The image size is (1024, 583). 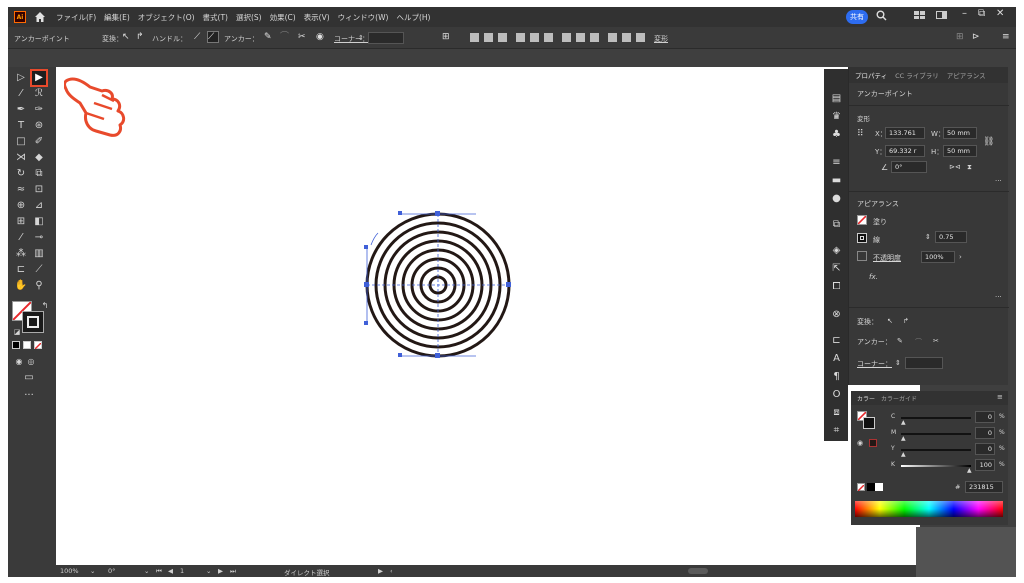 What do you see at coordinates (873, 443) in the screenshot?
I see `last-color-swatch` at bounding box center [873, 443].